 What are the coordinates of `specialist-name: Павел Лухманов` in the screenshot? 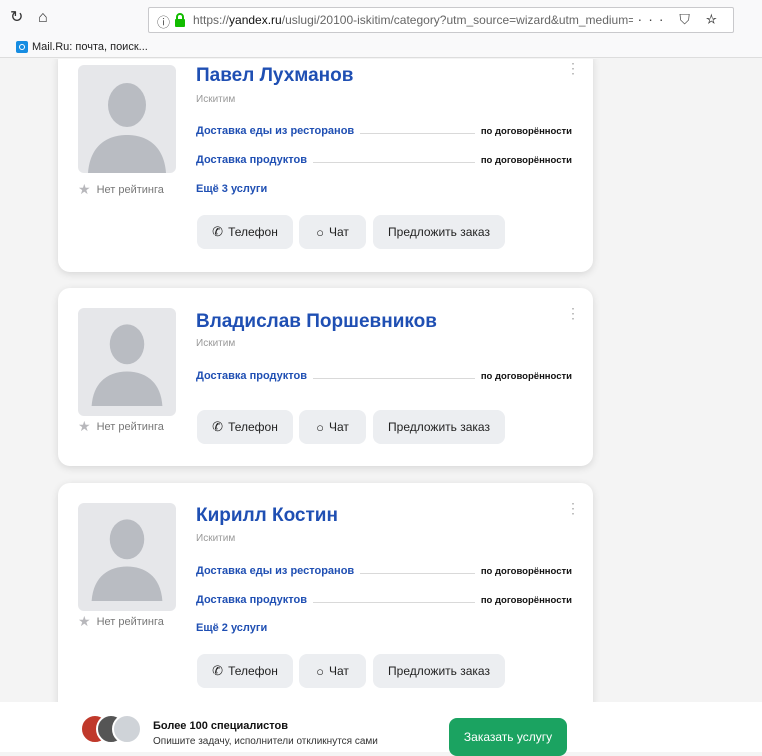 It's located at (274, 76).